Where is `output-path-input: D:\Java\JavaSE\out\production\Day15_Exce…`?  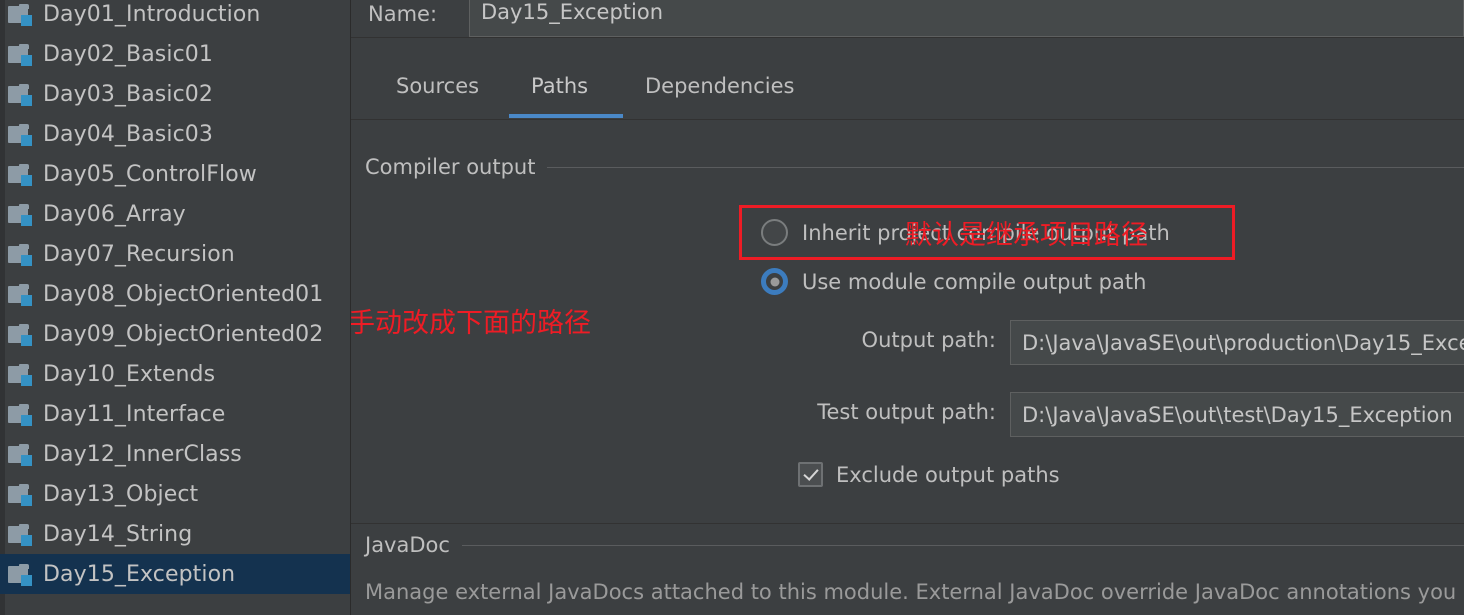
output-path-input: D:\Java\JavaSE\out\production\Day15_Exce… is located at coordinates (1237, 342).